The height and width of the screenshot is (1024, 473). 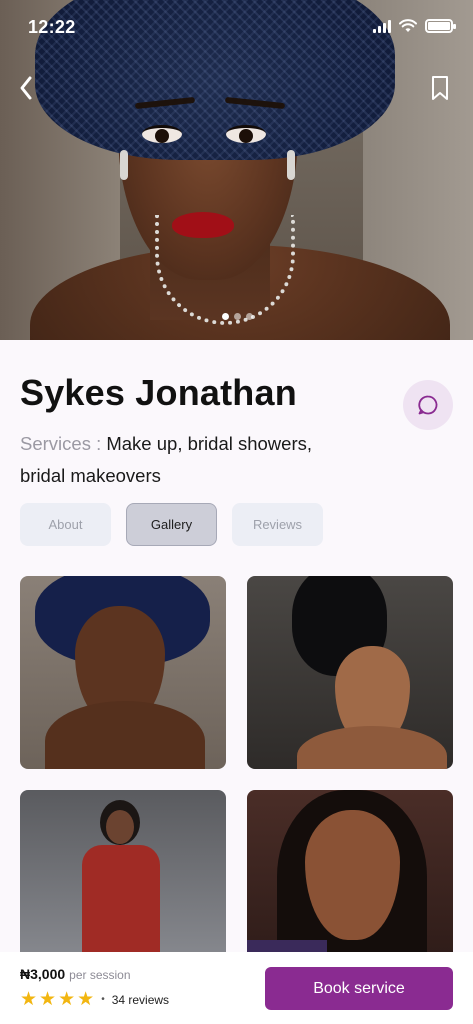 I want to click on portrait-headwrap-pattern, so click(x=215, y=80).